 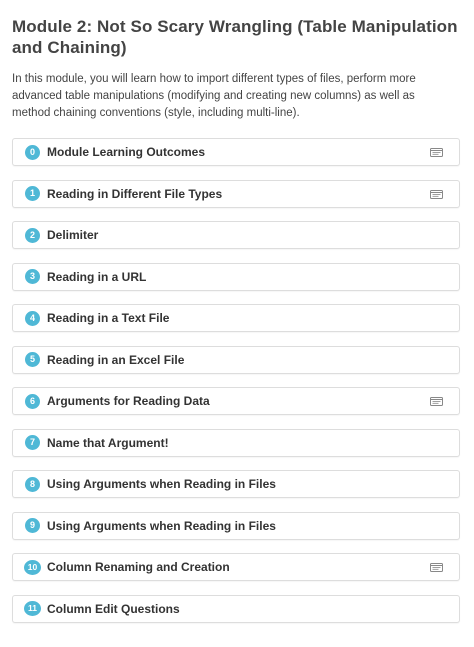 I want to click on lesson-row: 8 Using Arguments when Reading in Files, so click(x=236, y=484).